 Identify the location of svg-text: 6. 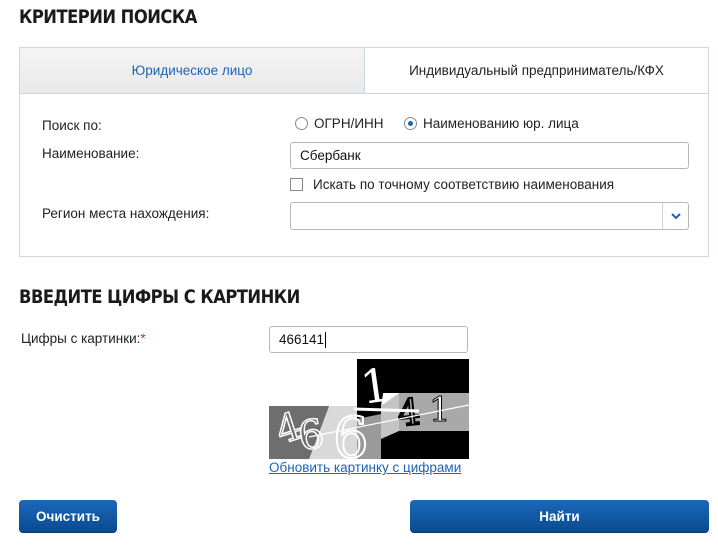
(351, 432).